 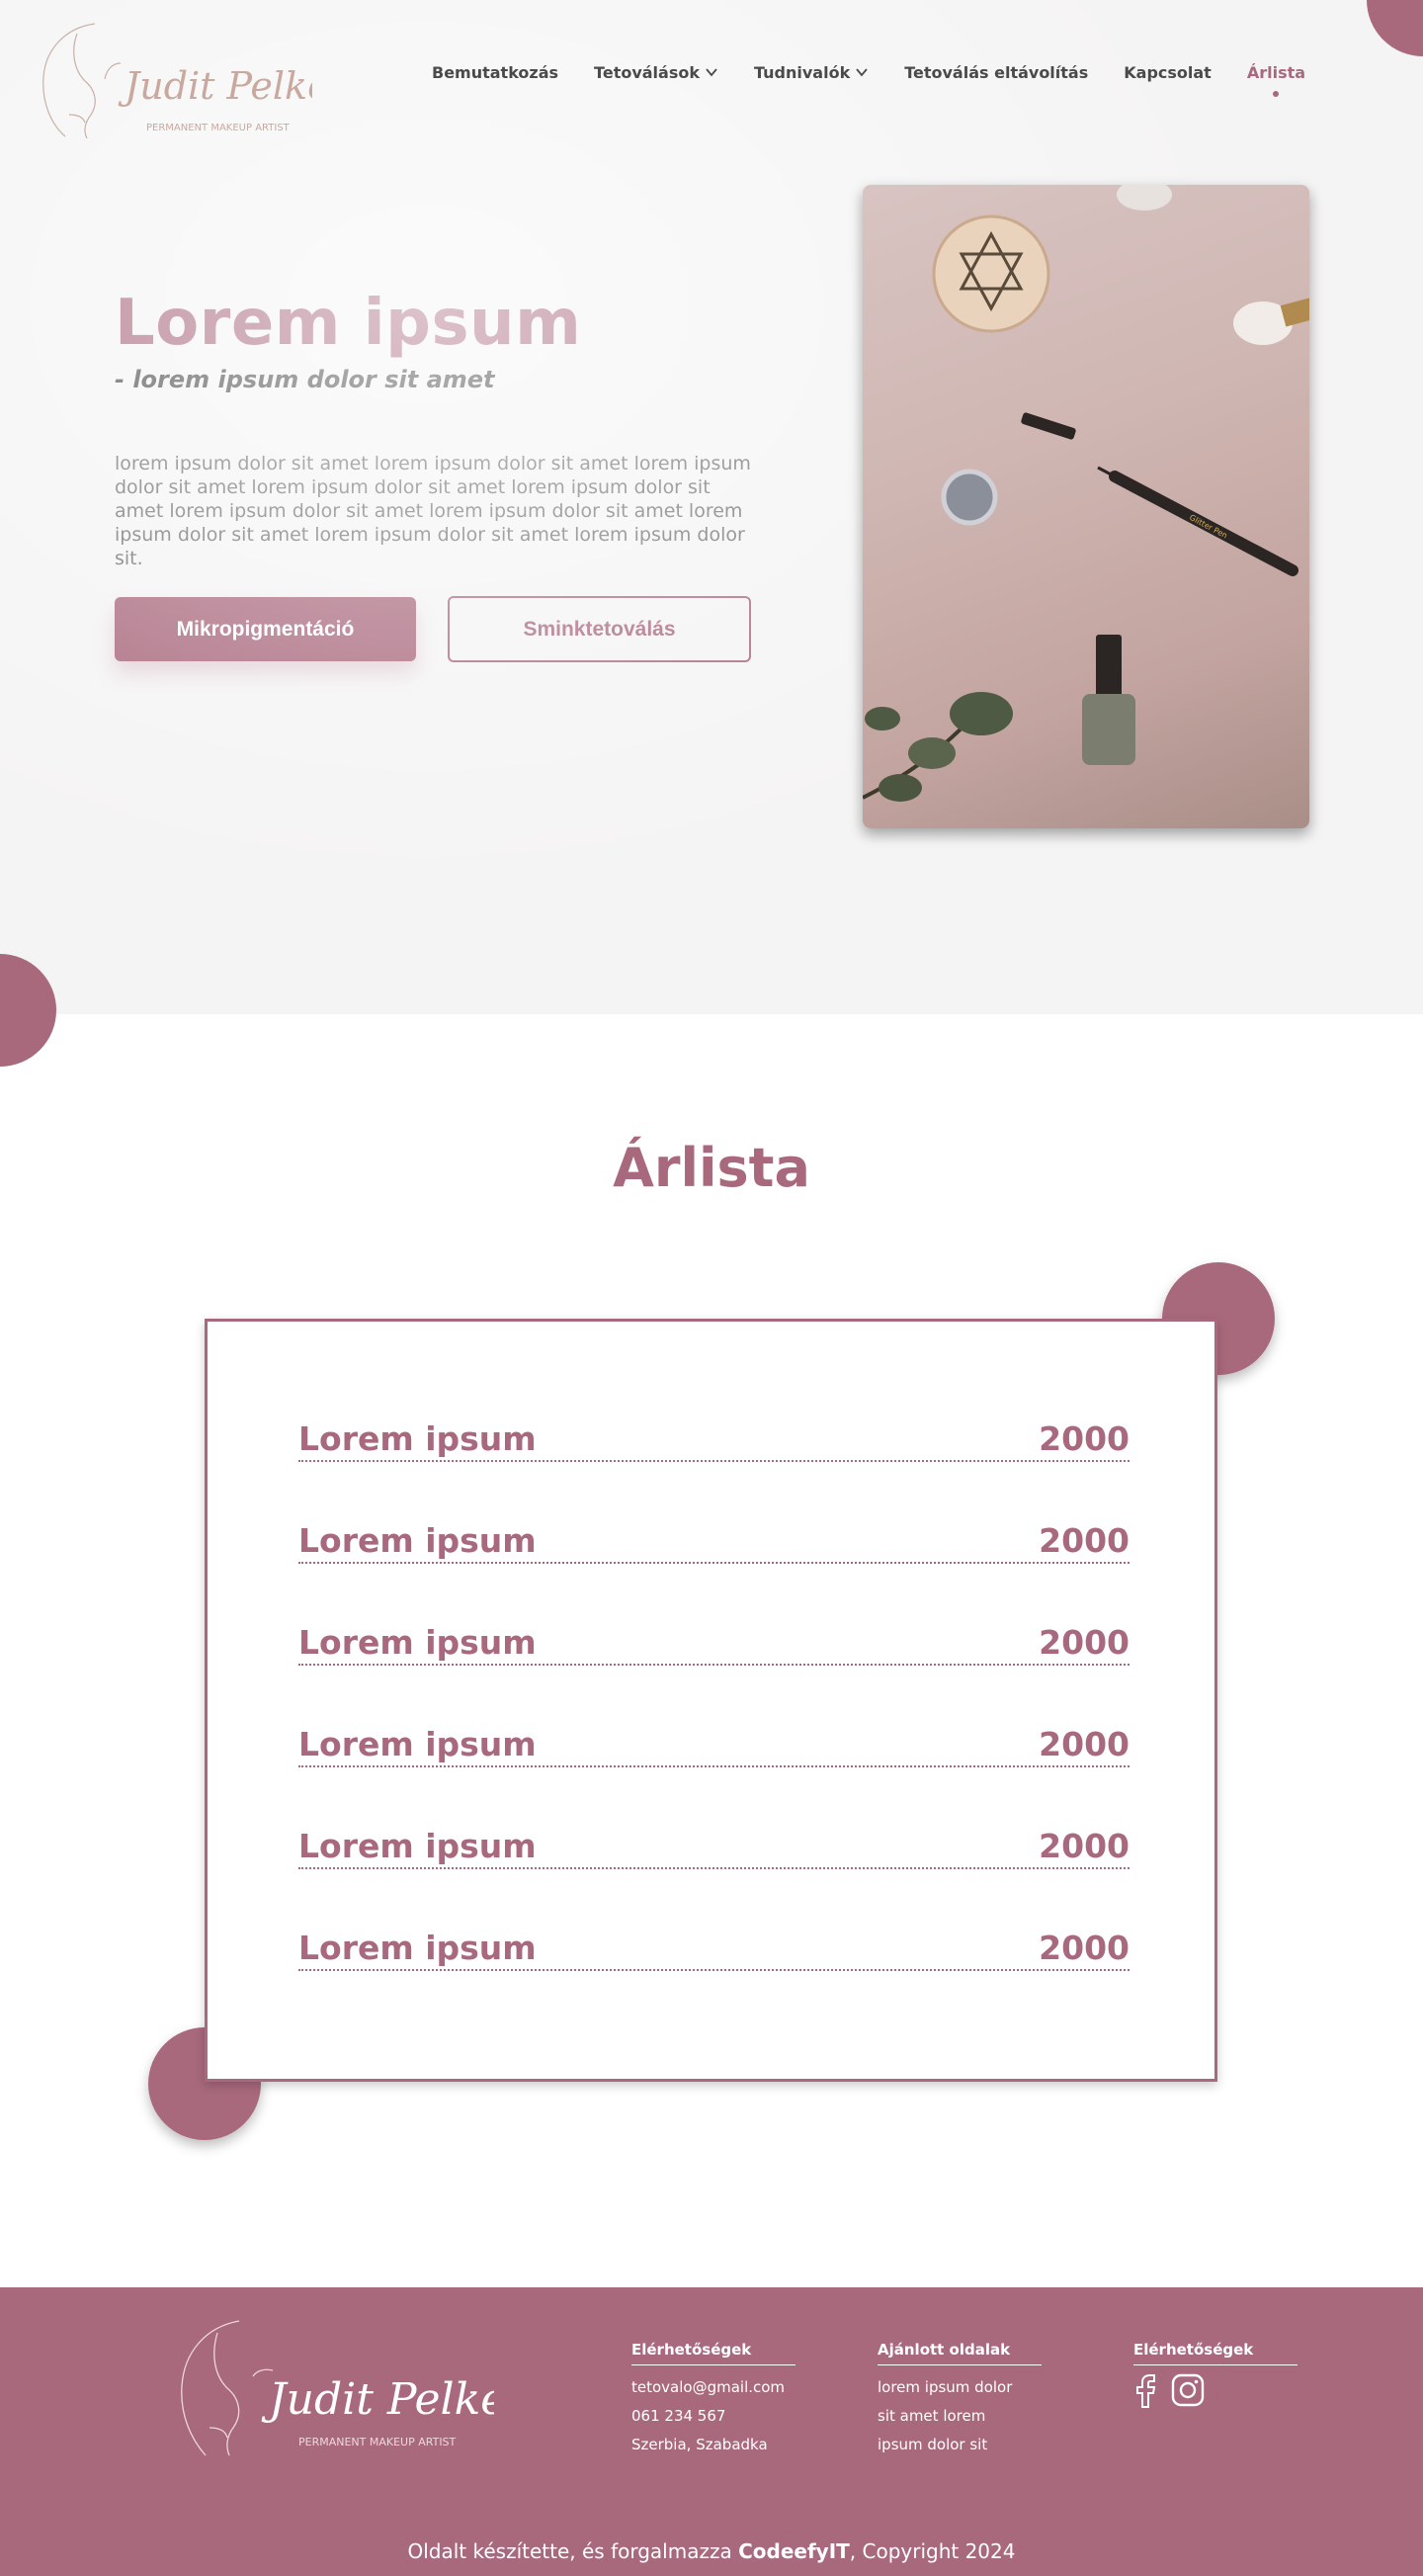 I want to click on nav-item-bemutatkozas: Bemutatkozás, so click(x=495, y=72).